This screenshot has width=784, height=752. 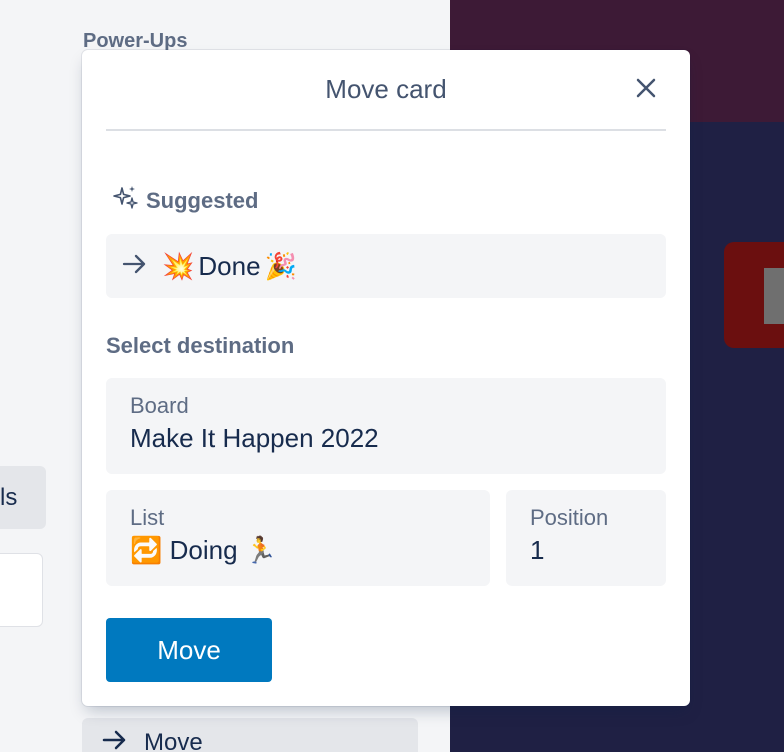 I want to click on collision-emoji: 💥, so click(x=178, y=265).